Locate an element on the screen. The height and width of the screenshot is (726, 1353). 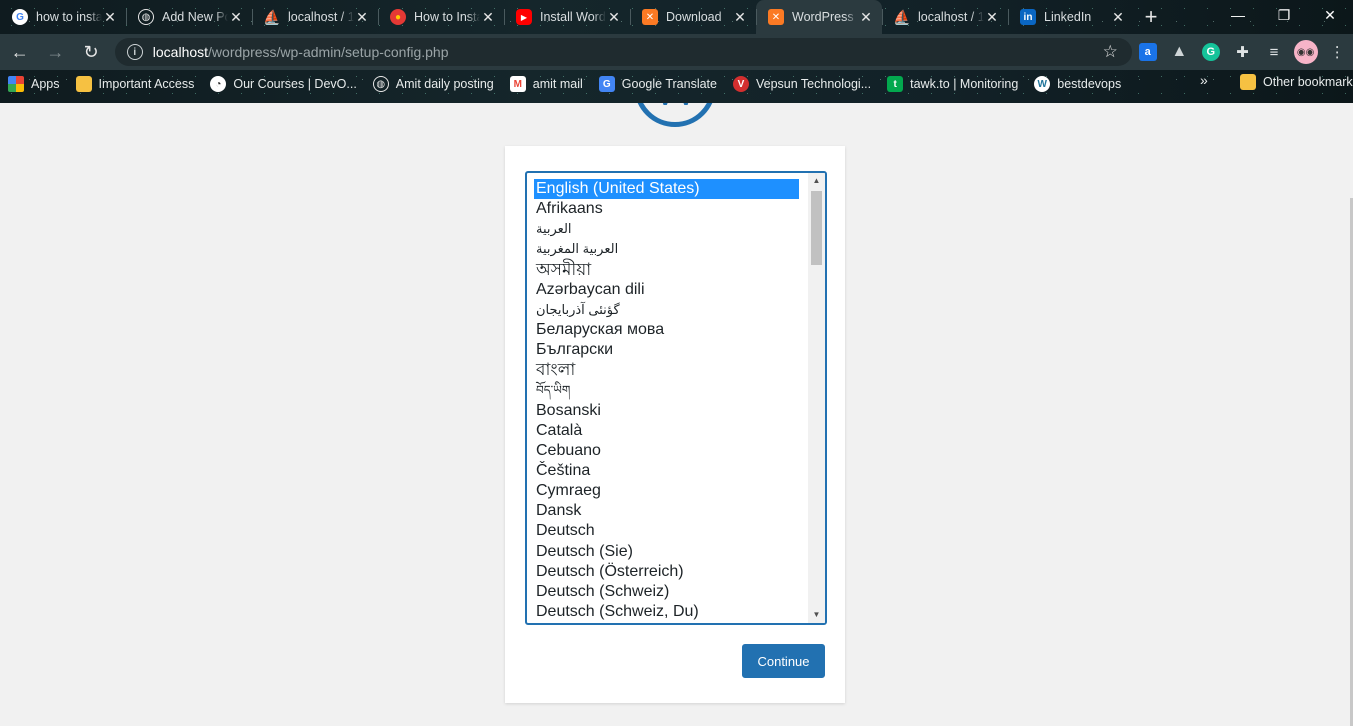
browser-tab: in LinkedIn ✕ is located at coordinates (1071, 17).